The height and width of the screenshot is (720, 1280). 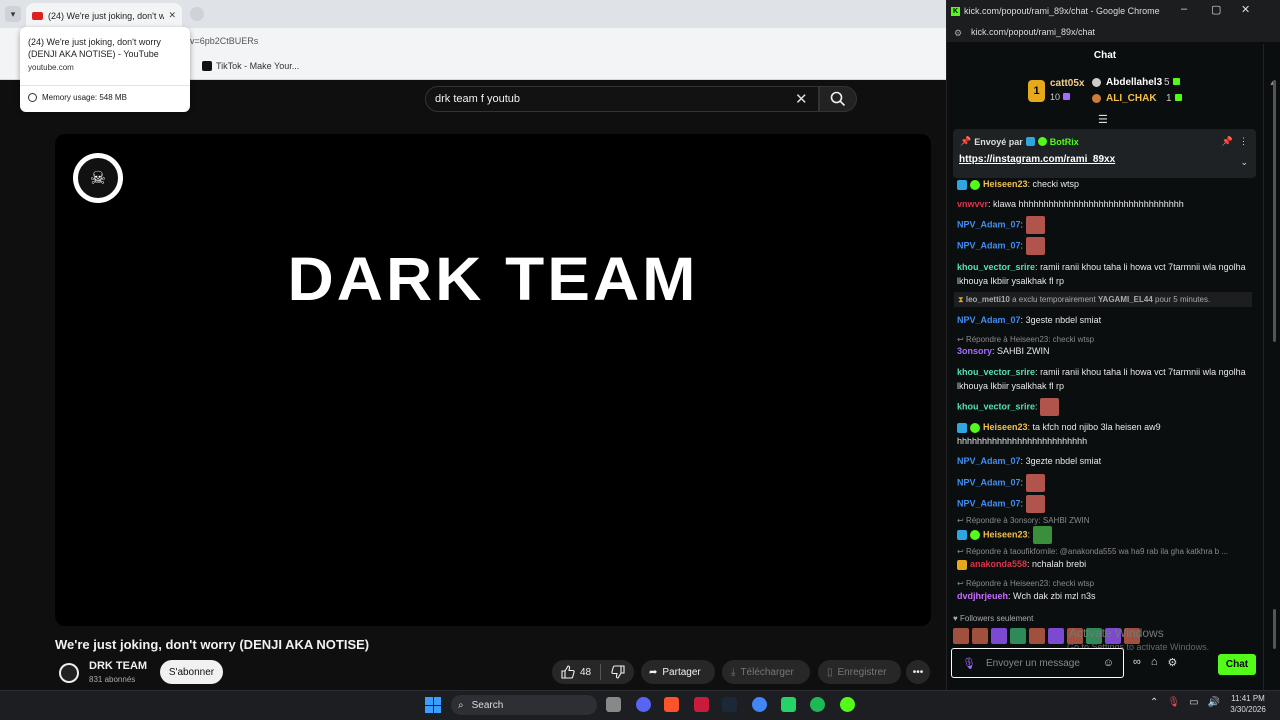 What do you see at coordinates (1113, 32) in the screenshot?
I see `address-bar: ⚙ kick.com/popout/rami_89x/chat` at bounding box center [1113, 32].